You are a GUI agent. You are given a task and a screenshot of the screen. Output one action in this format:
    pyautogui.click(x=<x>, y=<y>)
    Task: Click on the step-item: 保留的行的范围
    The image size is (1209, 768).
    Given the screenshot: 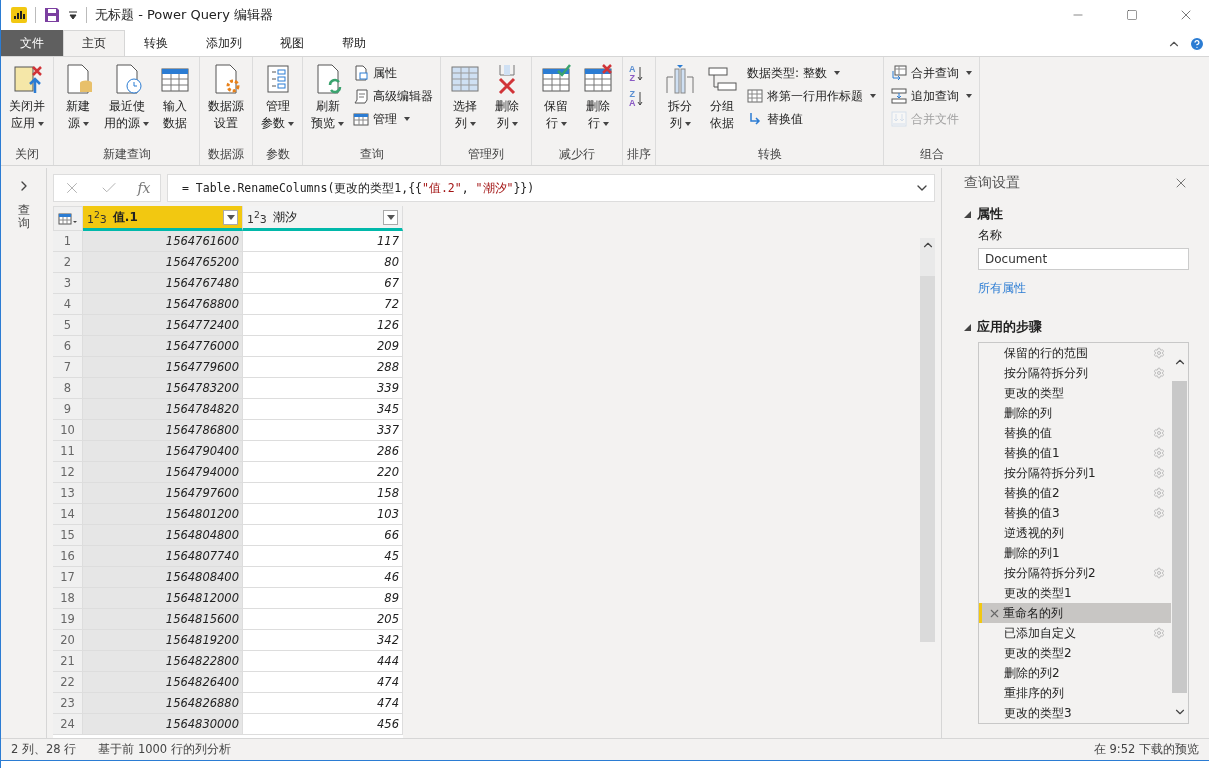 What is the action you would take?
    pyautogui.click(x=1075, y=353)
    